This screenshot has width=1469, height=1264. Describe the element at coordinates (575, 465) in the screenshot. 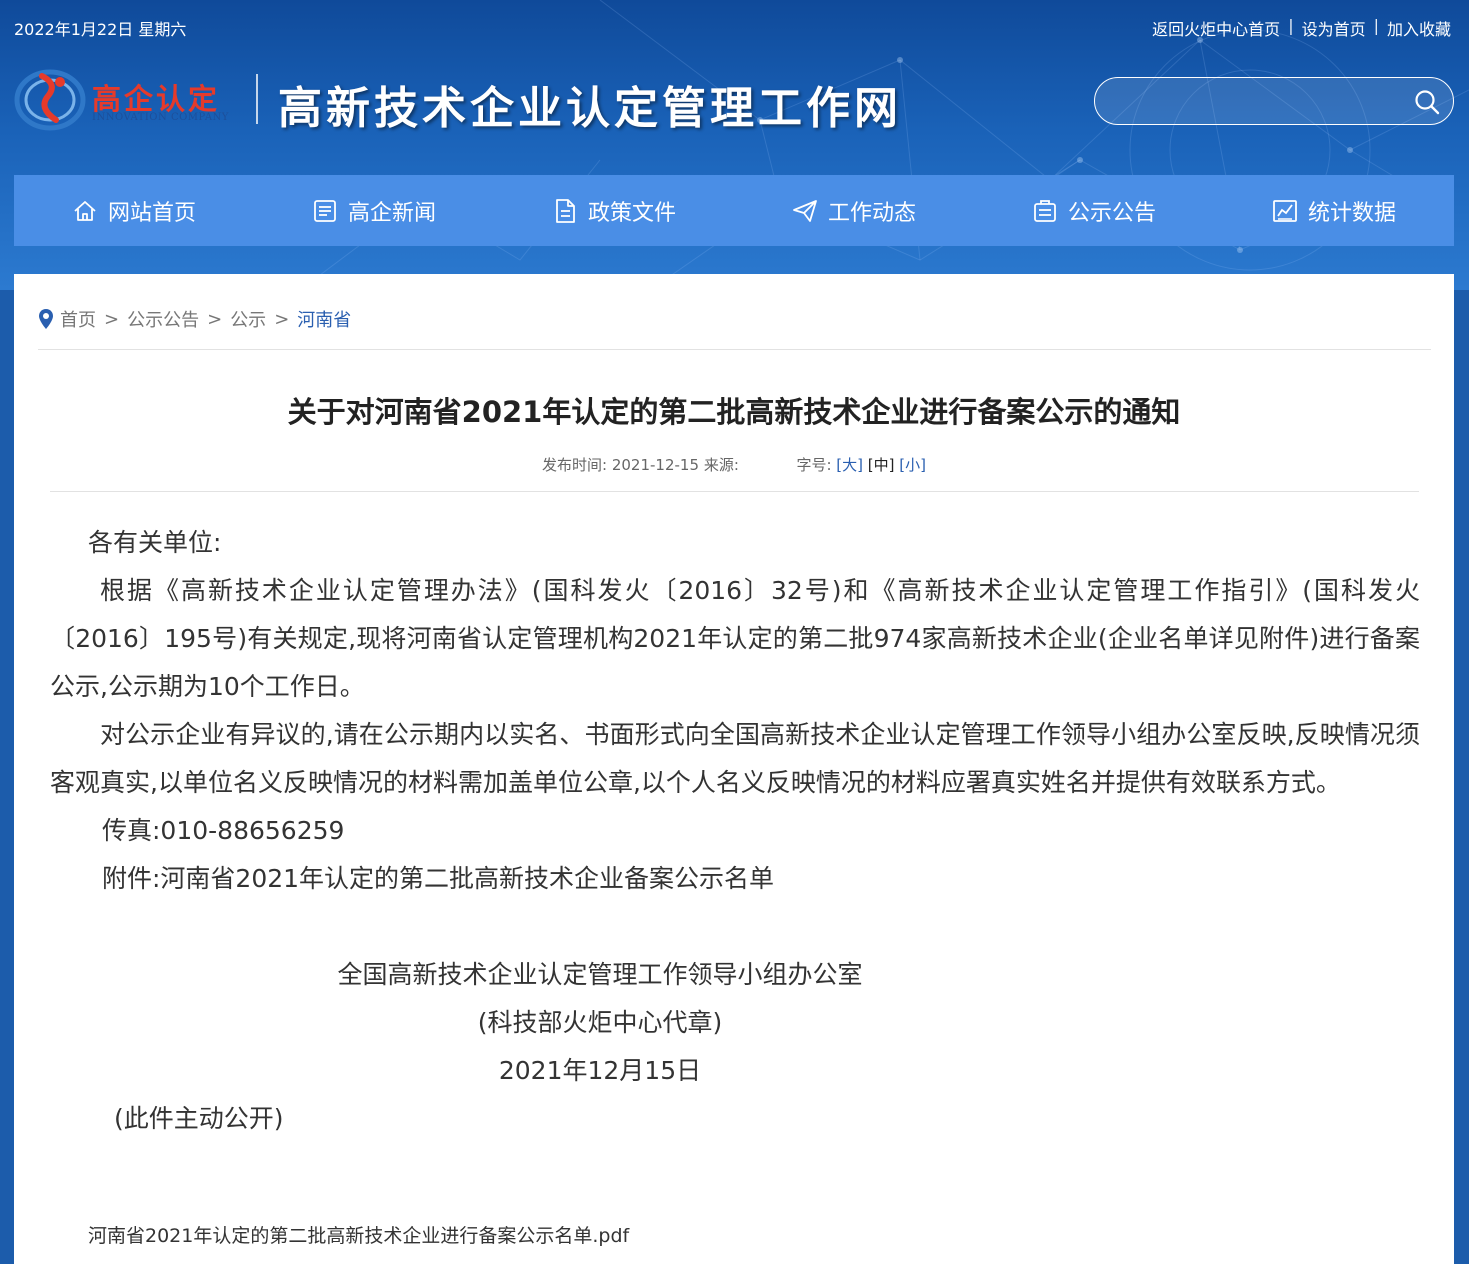

I see `publish-label: 发布时间:` at that location.